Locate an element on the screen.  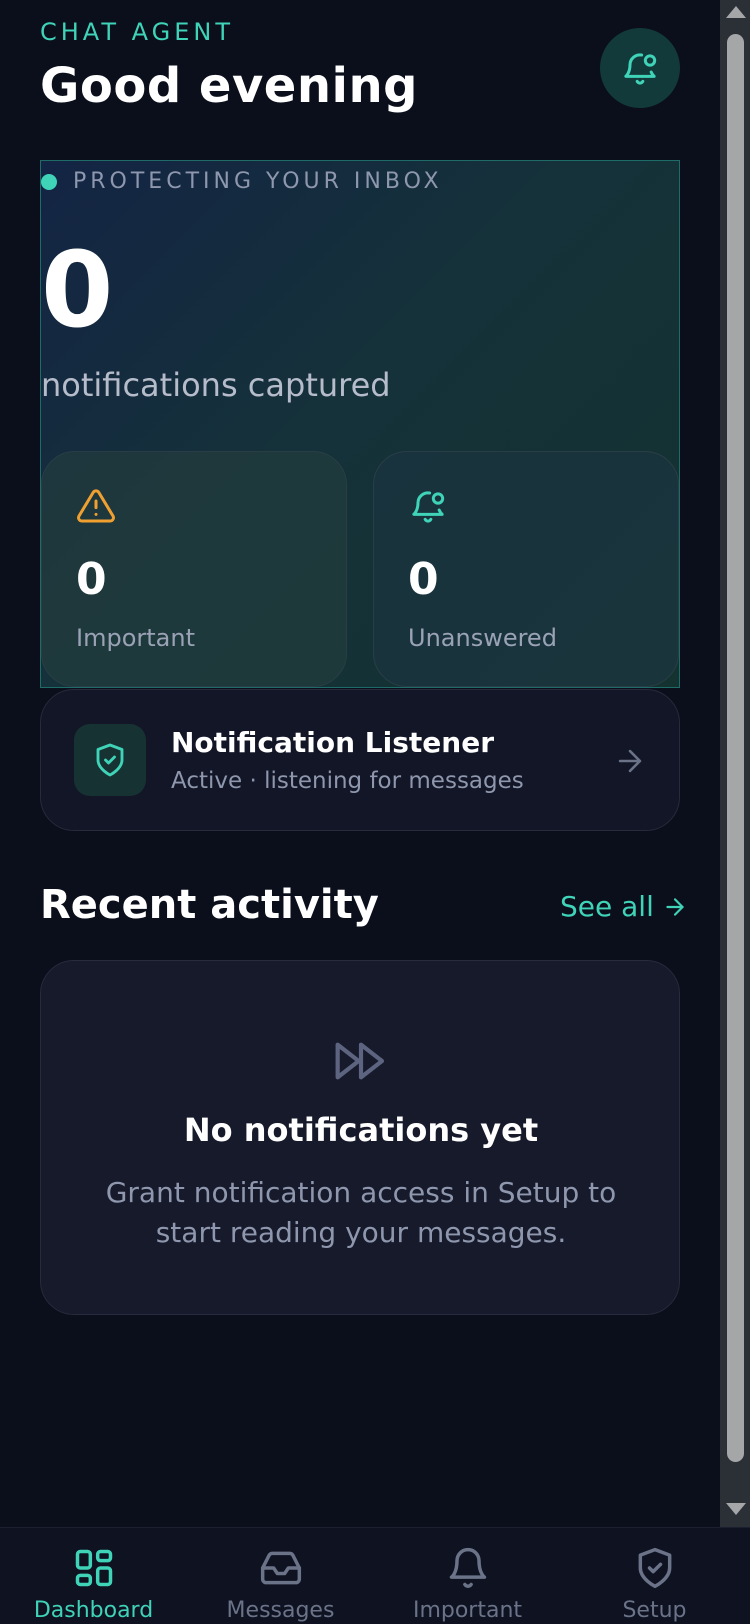
status-dot is located at coordinates (49, 181).